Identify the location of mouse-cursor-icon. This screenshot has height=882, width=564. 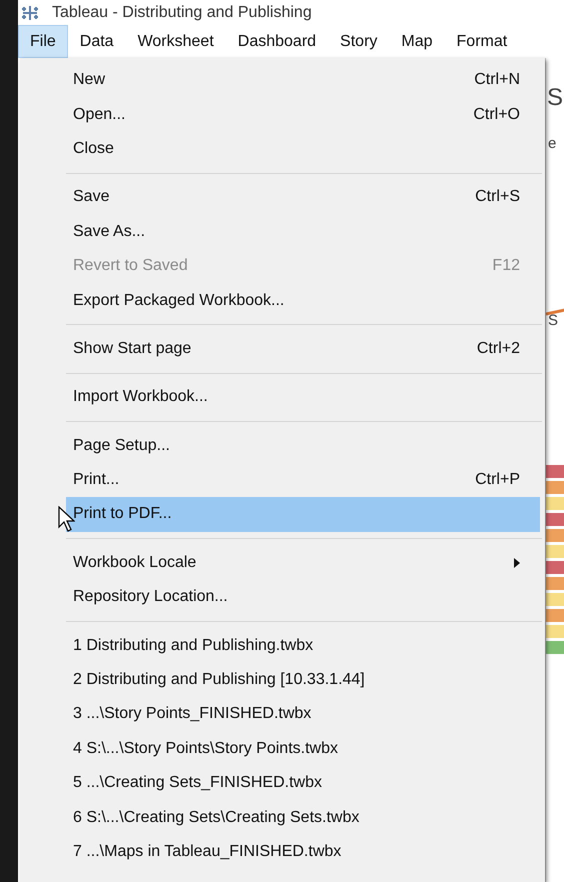
(66, 519).